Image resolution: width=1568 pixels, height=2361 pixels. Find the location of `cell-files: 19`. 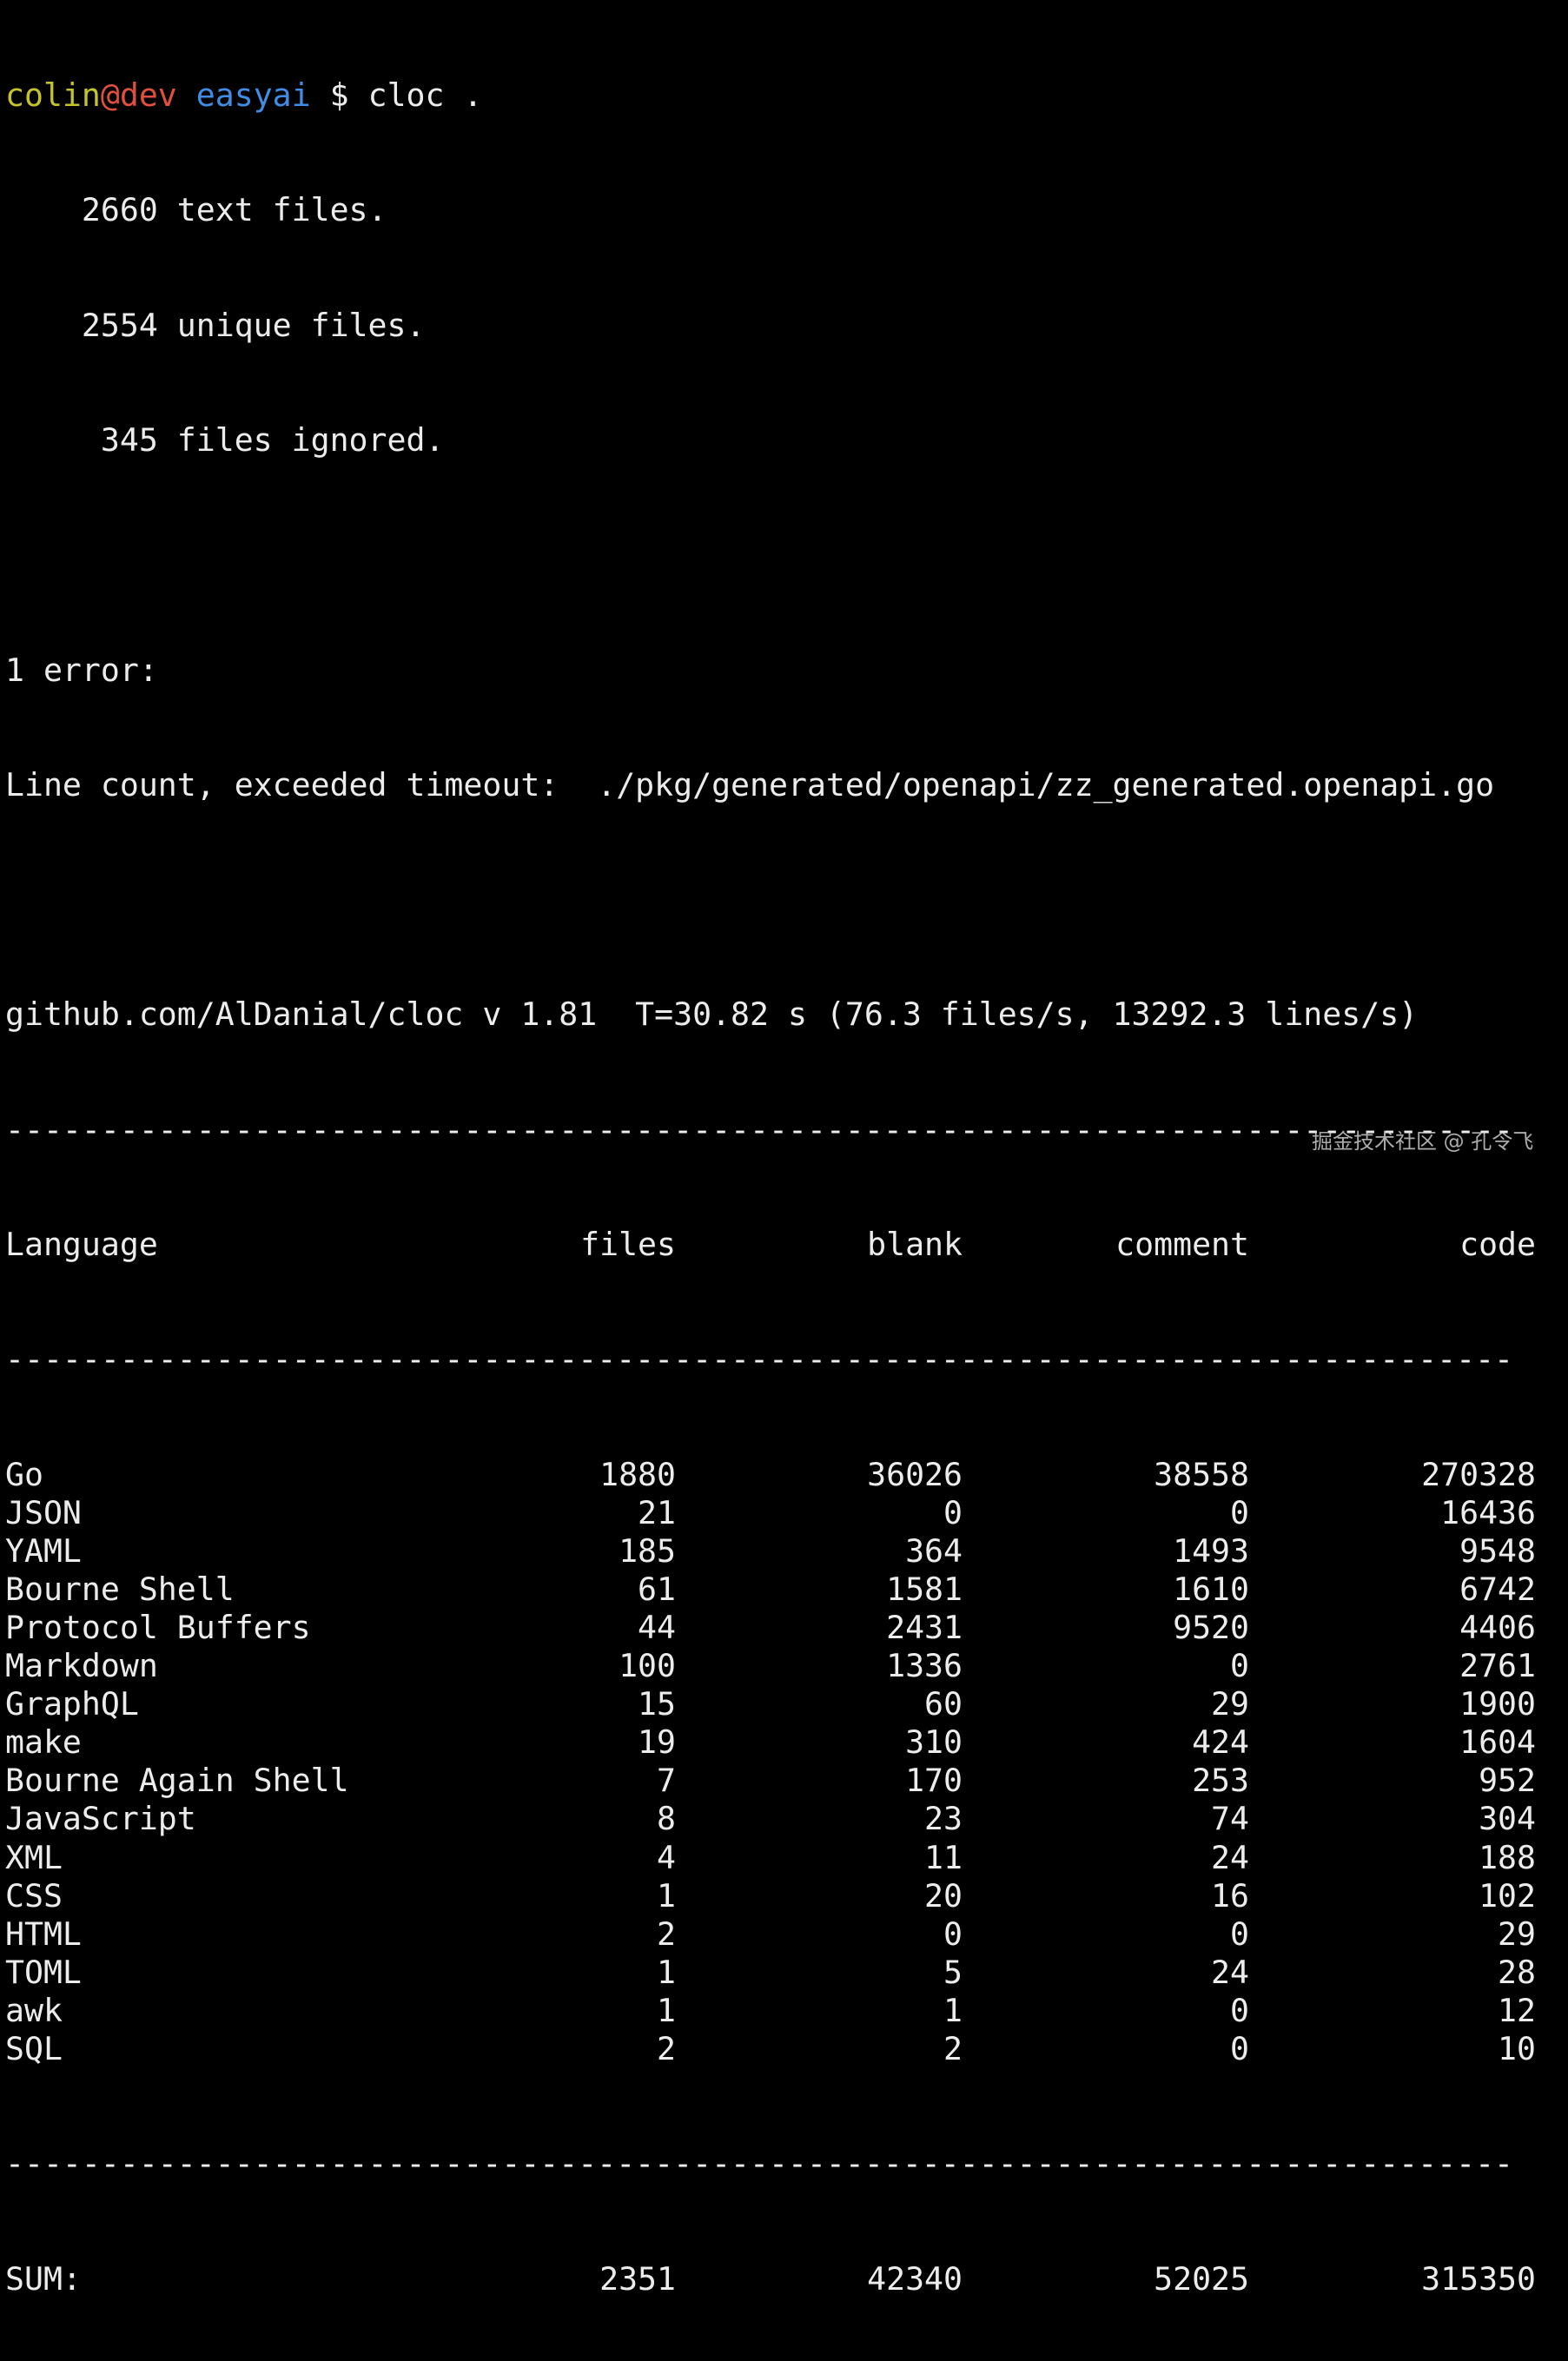

cell-files: 19 is located at coordinates (657, 1742).